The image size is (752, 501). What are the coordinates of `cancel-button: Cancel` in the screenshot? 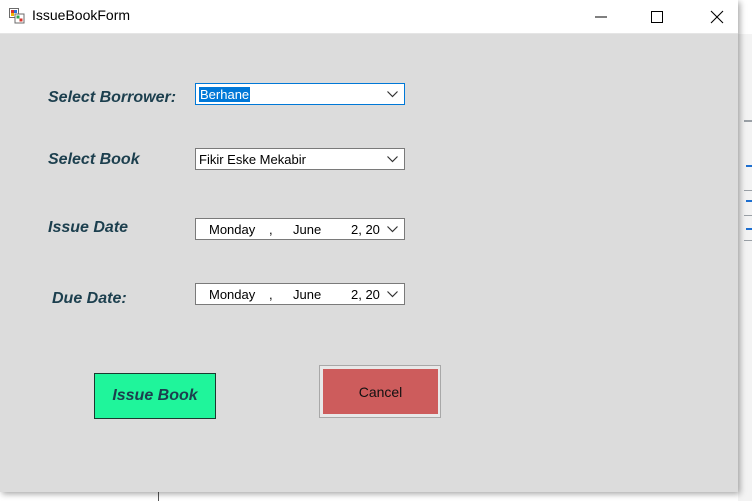 It's located at (380, 391).